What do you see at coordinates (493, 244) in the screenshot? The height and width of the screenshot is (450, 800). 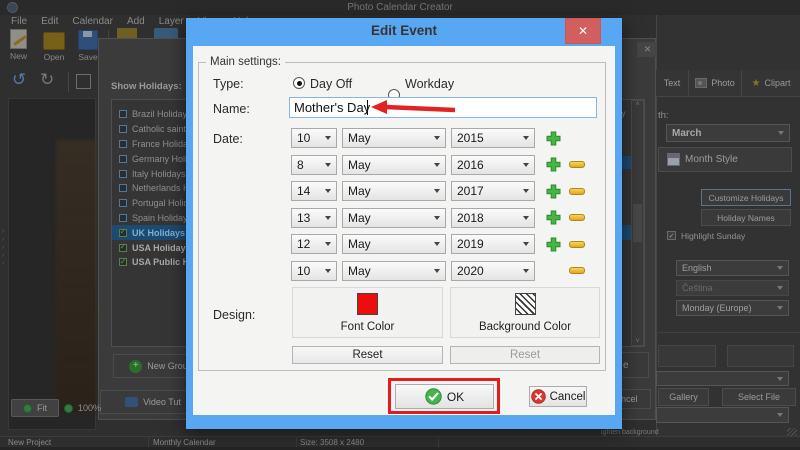 I see `year-select: 2019` at bounding box center [493, 244].